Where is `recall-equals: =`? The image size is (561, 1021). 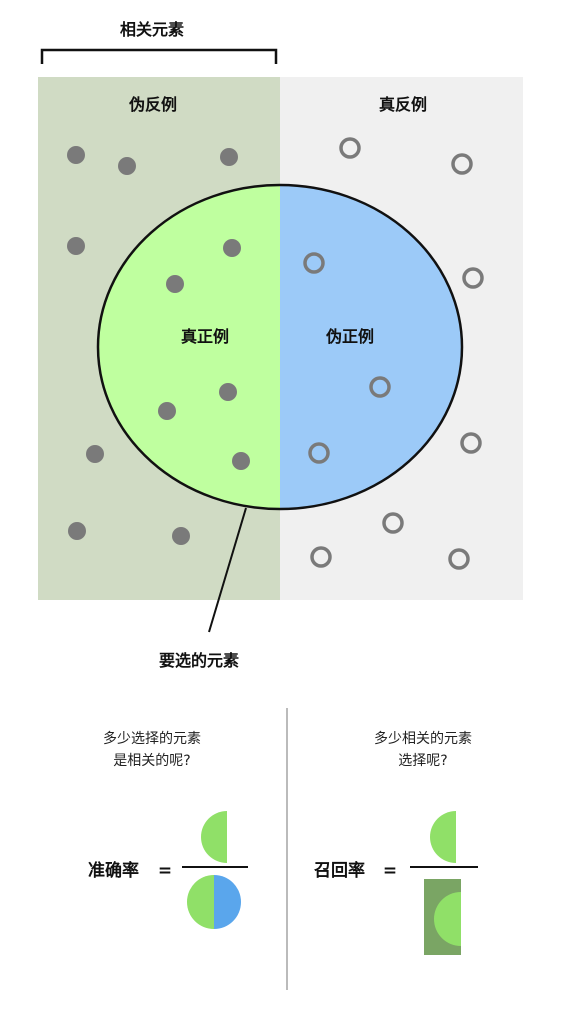
recall-equals: = is located at coordinates (390, 871).